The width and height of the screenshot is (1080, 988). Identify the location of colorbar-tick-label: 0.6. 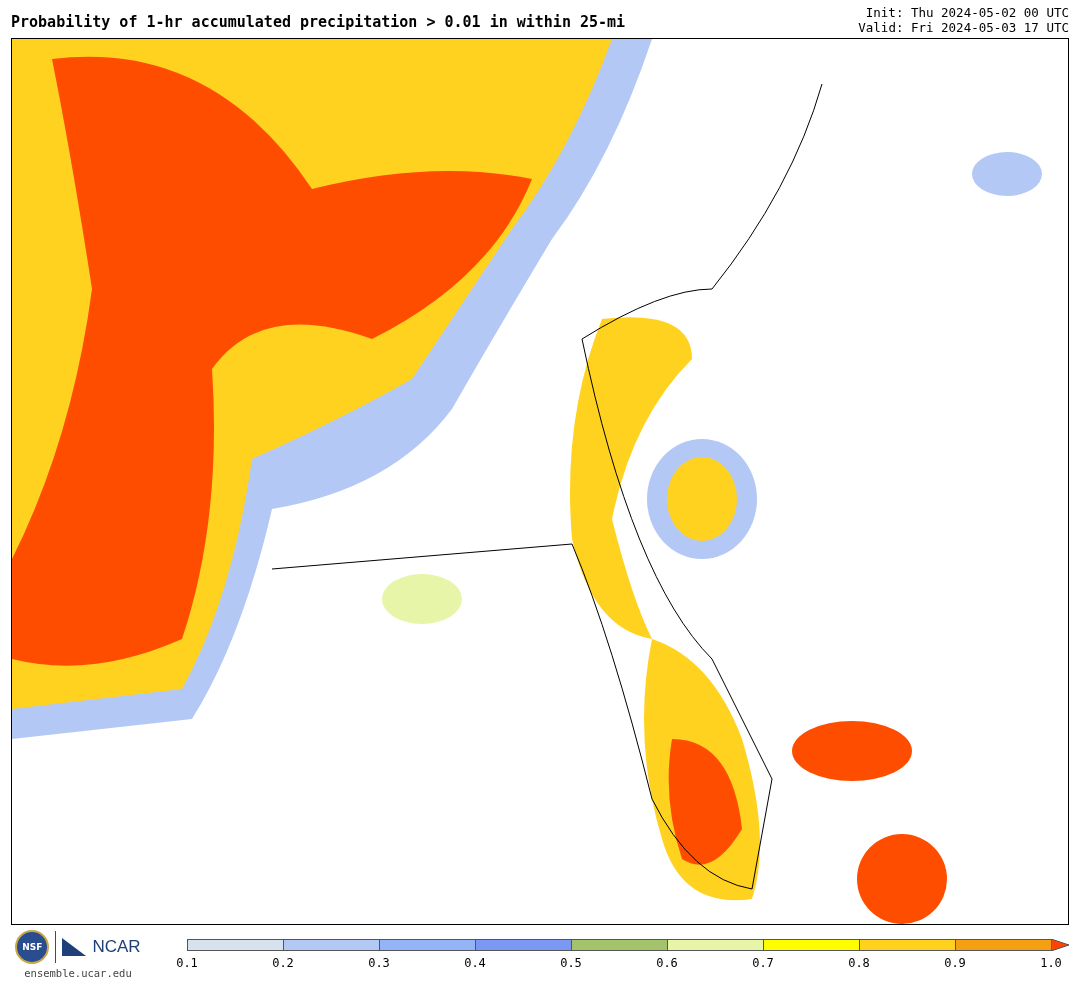
(667, 963).